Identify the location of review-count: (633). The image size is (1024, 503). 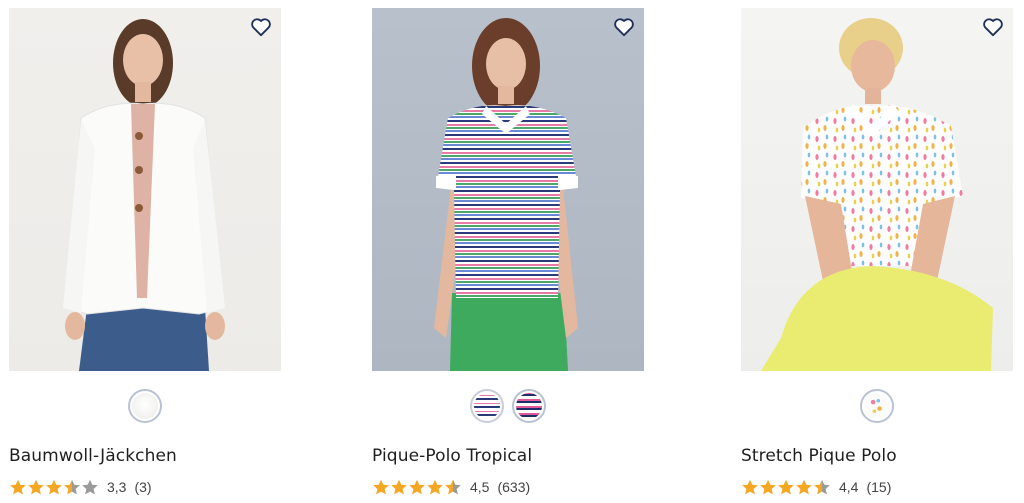
(513, 487).